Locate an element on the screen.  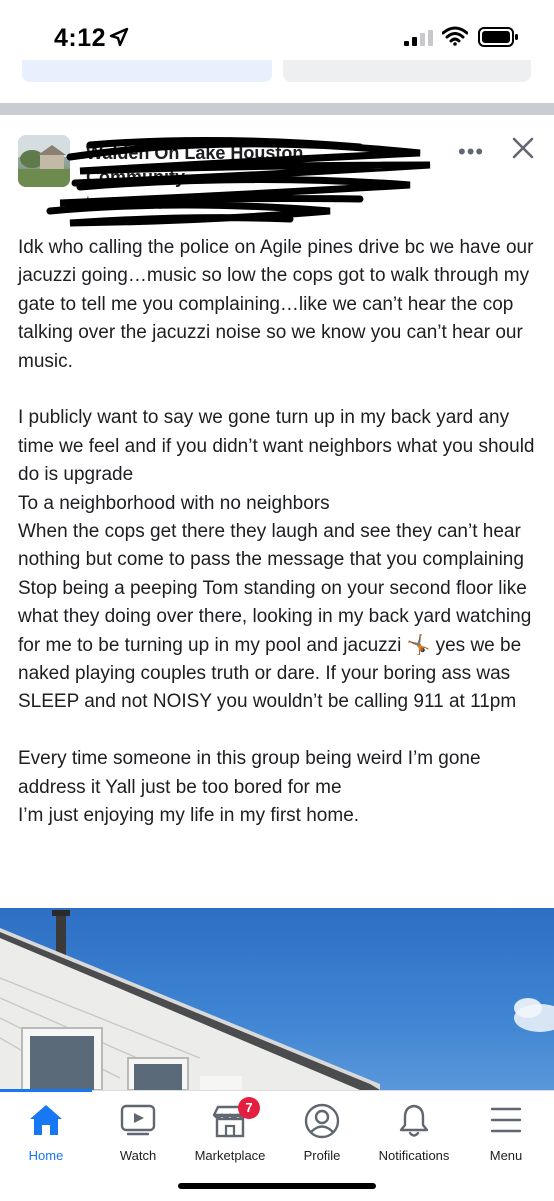
nav-watch-label: Watch is located at coordinates (138, 1155).